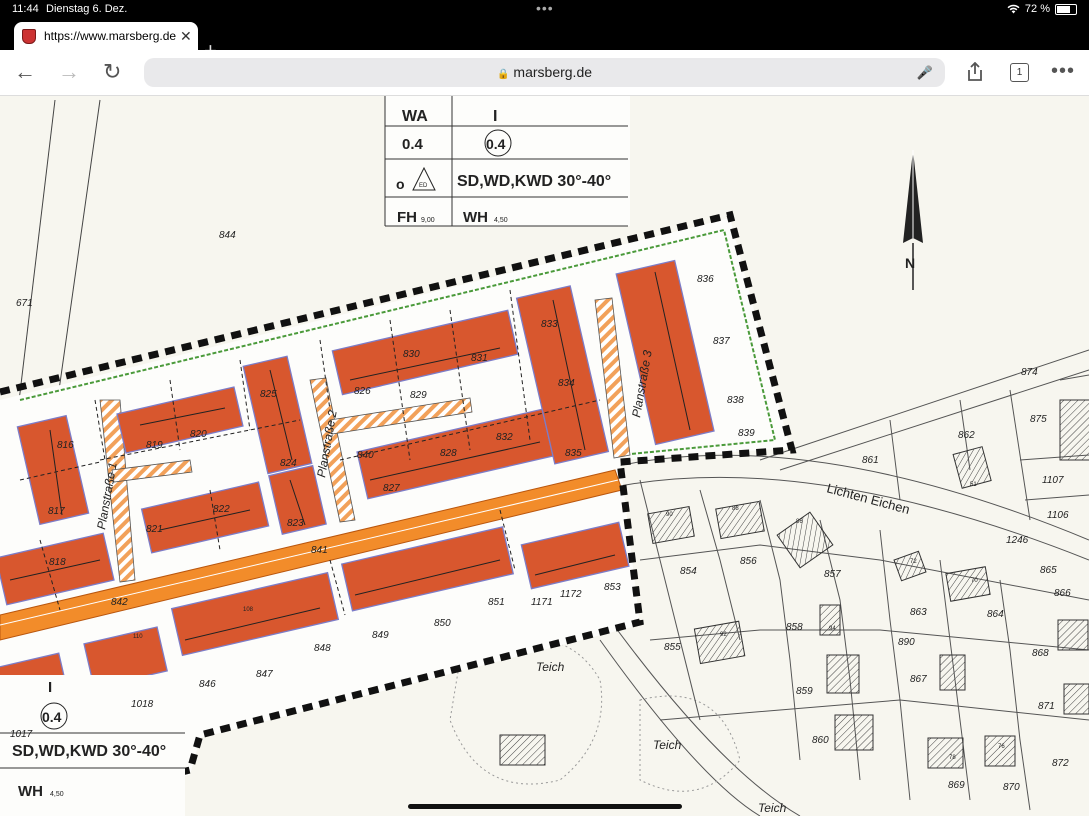 This screenshot has width=1089, height=816. Describe the element at coordinates (87, 9) in the screenshot. I see `date: Dienstag 6. Dez.` at that location.